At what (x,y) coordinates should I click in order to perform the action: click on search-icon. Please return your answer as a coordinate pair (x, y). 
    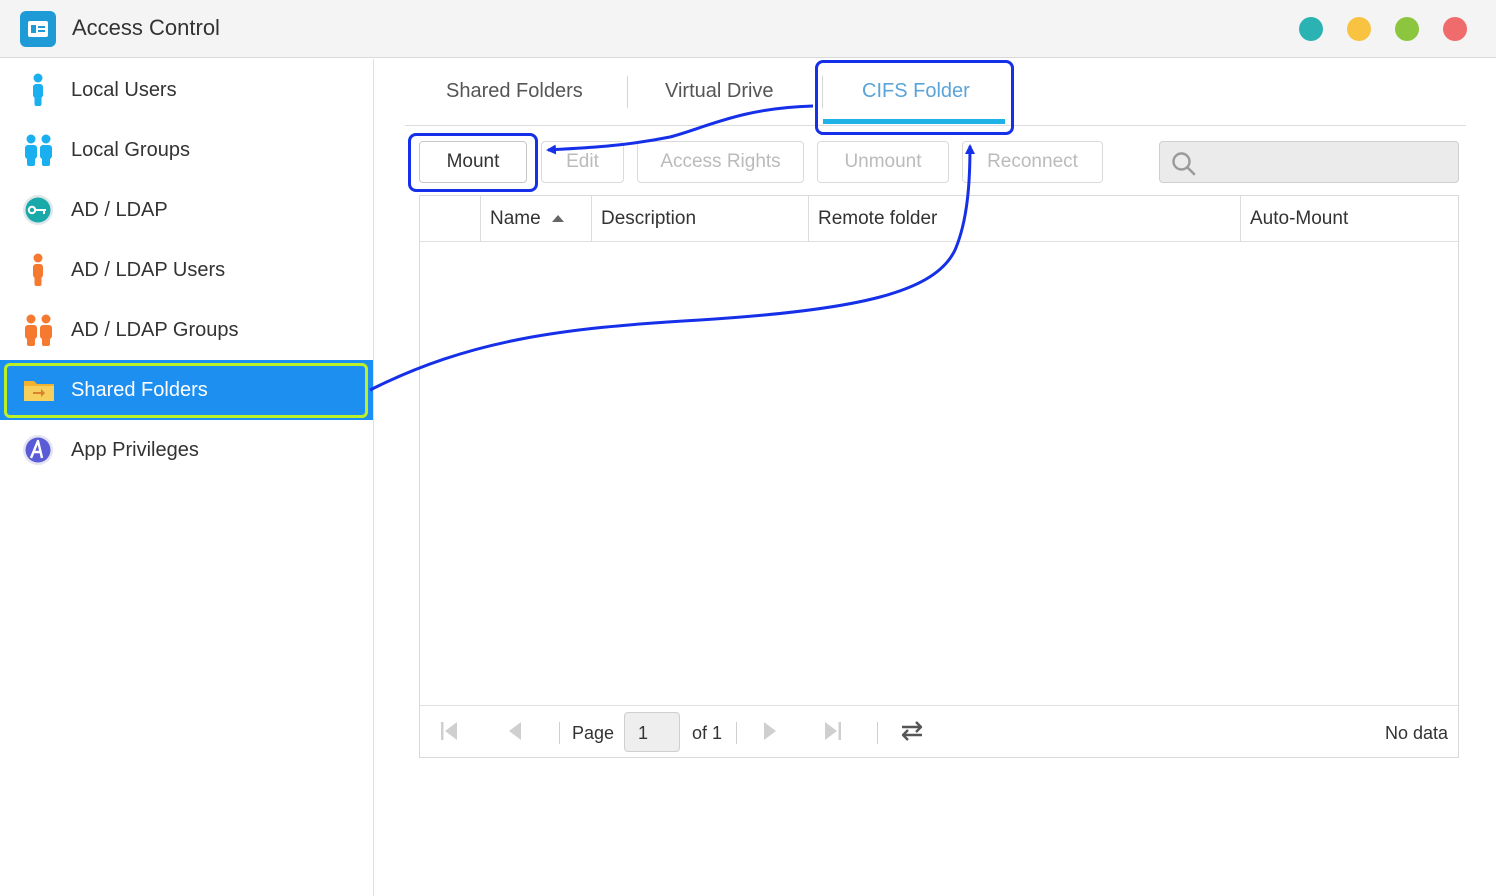
    Looking at the image, I should click on (1184, 164).